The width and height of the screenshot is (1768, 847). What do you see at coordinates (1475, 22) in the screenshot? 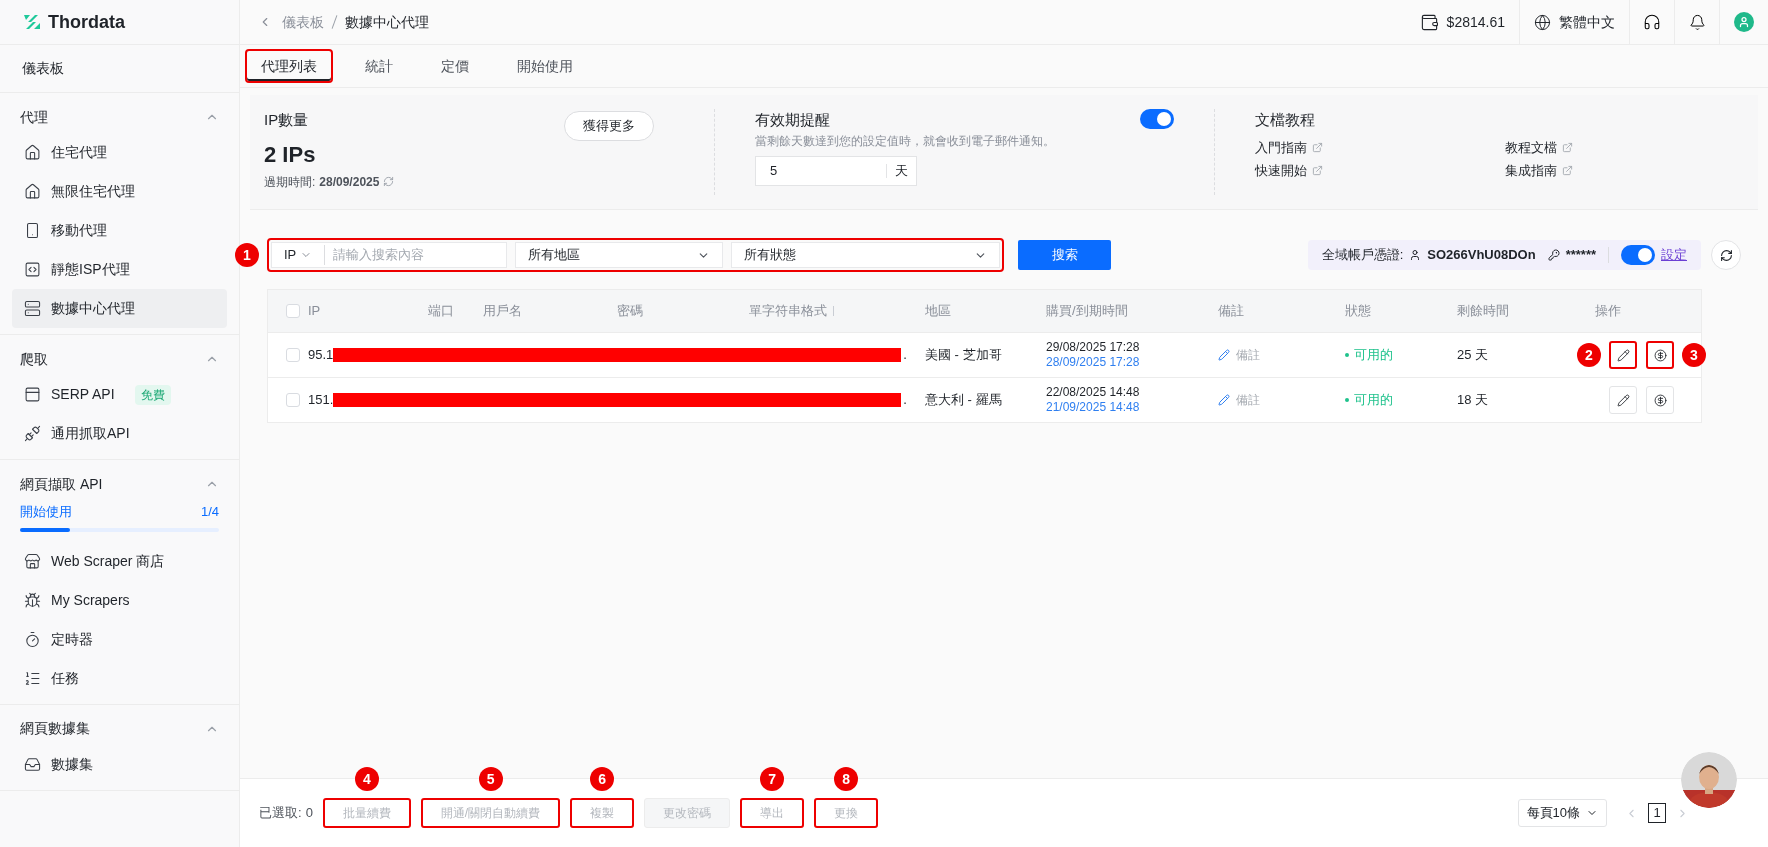
I see `balance: $2814.61` at bounding box center [1475, 22].